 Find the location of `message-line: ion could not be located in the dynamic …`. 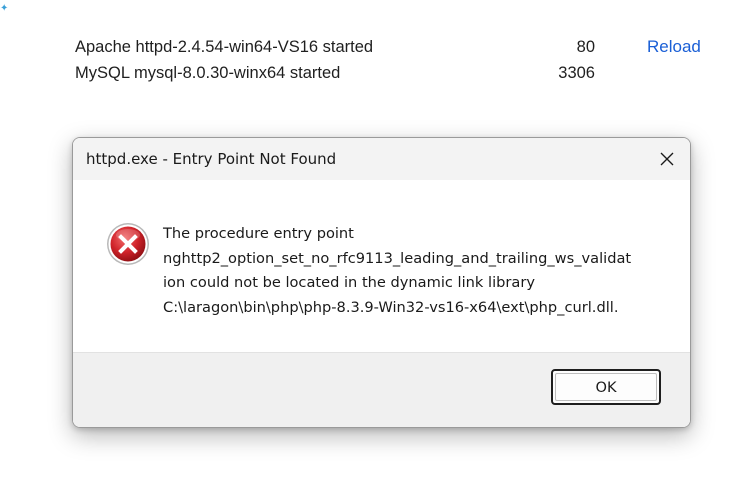

message-line: ion could not be located in the dynamic … is located at coordinates (349, 282).